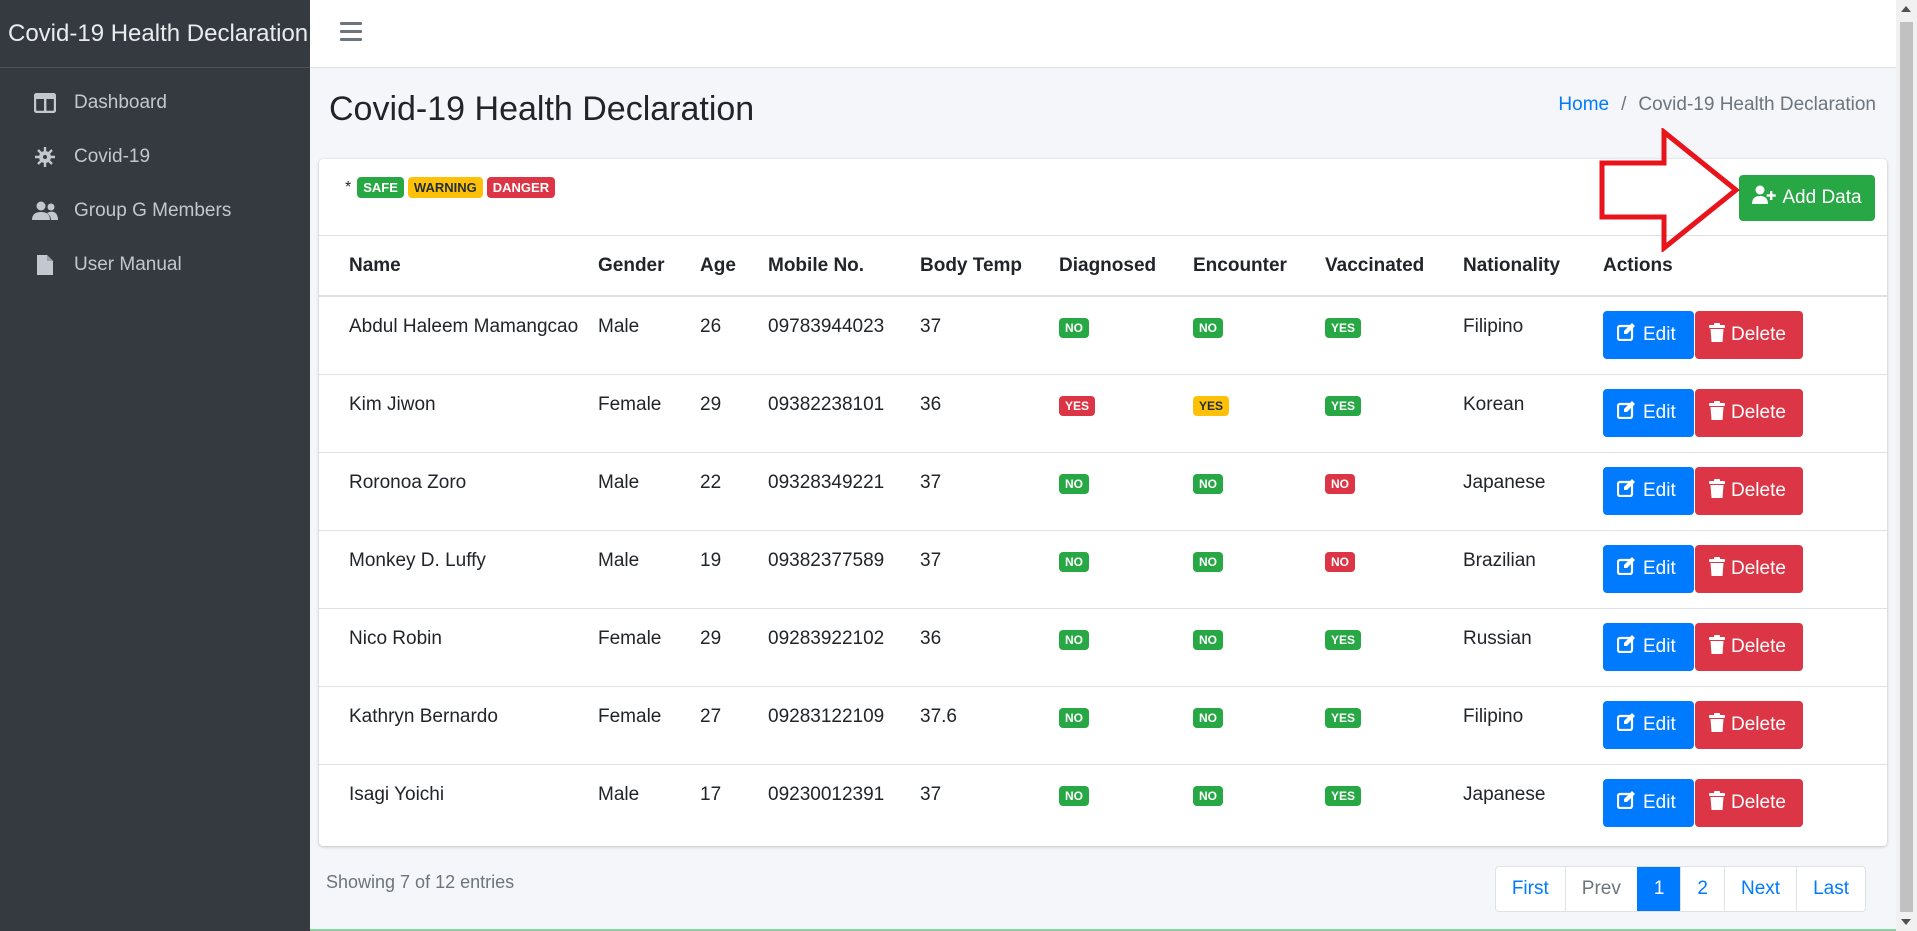  Describe the element at coordinates (351, 32) in the screenshot. I see `menu-toggle-icon` at that location.